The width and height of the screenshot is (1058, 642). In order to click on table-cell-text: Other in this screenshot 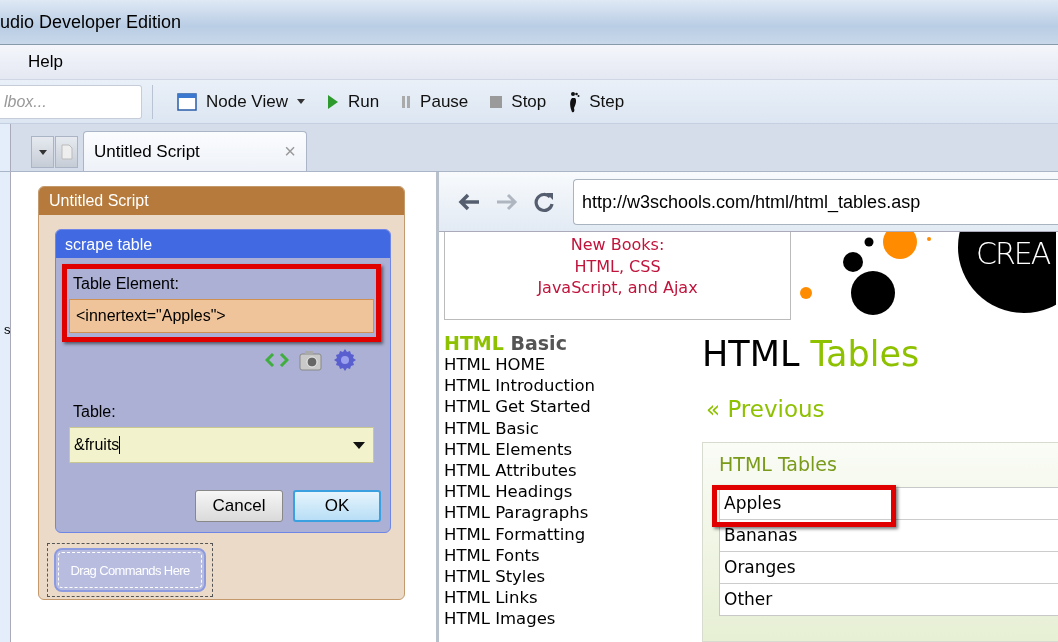, I will do `click(748, 599)`.